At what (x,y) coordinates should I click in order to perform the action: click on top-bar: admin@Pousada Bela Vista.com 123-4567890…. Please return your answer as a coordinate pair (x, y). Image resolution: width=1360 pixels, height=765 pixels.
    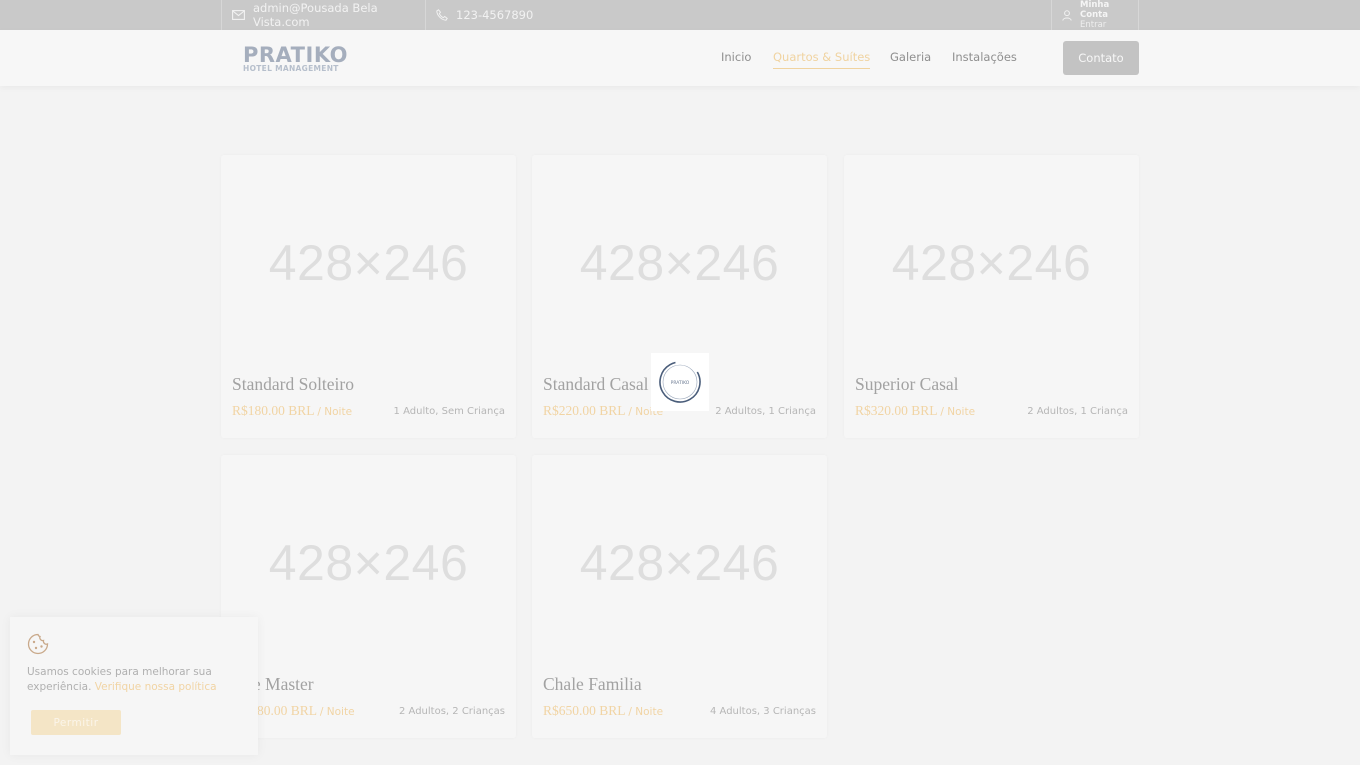
    Looking at the image, I should click on (680, 15).